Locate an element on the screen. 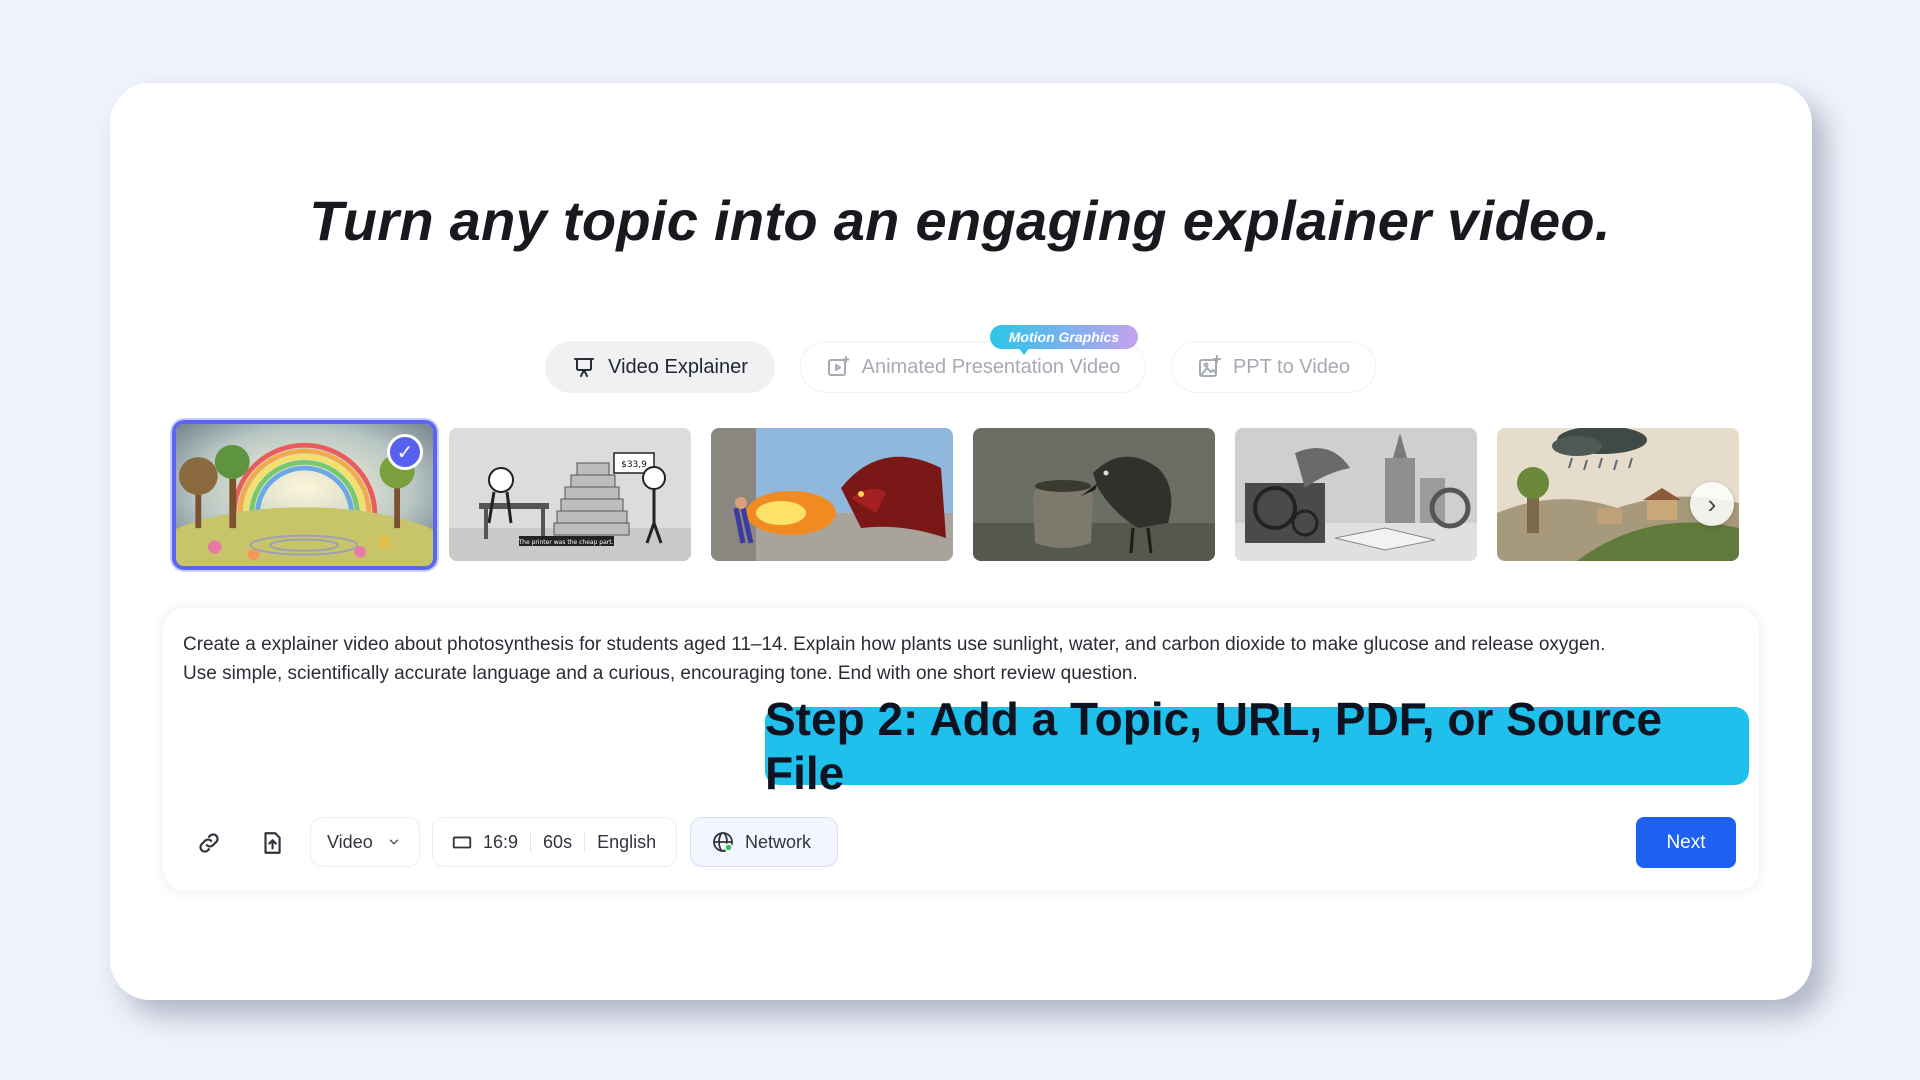 This screenshot has width=1920, height=1080. sketch-cartoon-image: $33,9 The printer was the cheap part. is located at coordinates (570, 494).